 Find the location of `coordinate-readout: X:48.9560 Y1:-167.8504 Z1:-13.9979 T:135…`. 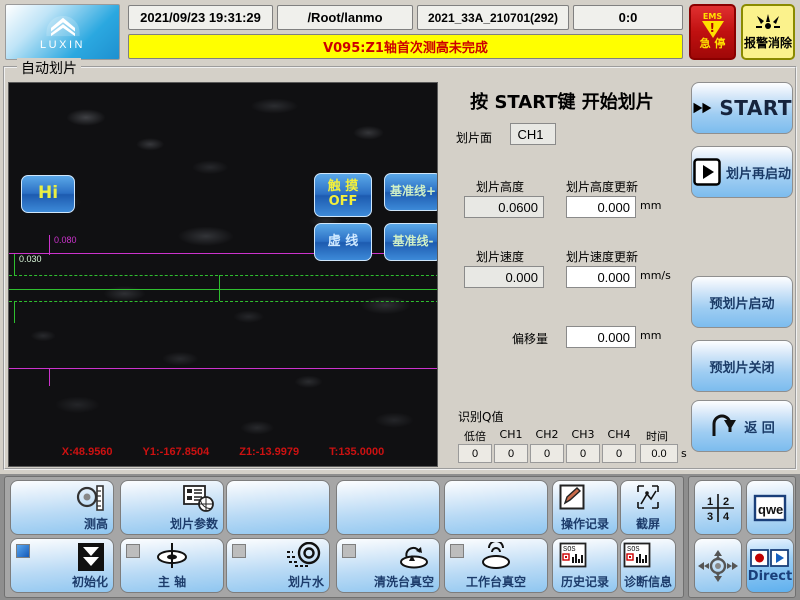

coordinate-readout: X:48.9560 Y1:-167.8504 Z1:-13.9979 T:135… is located at coordinates (223, 452).